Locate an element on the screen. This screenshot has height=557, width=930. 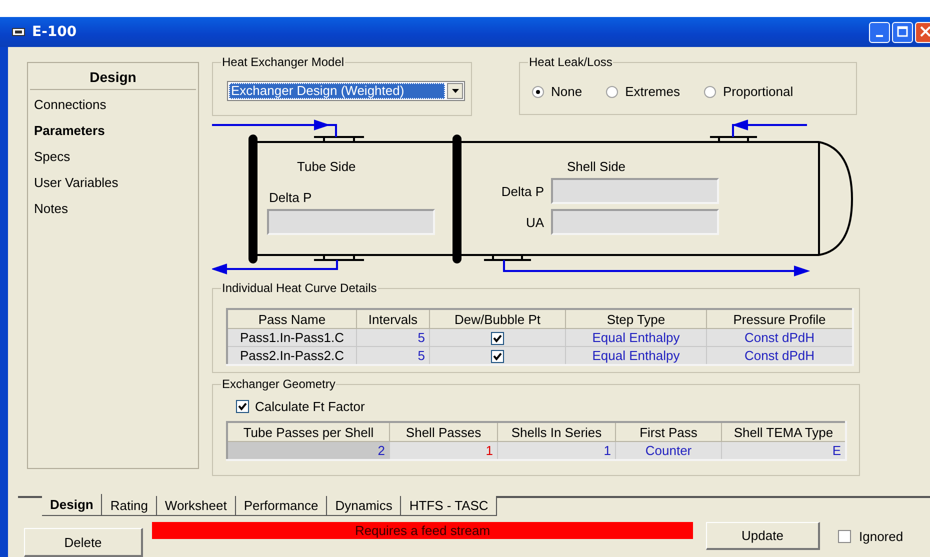
section-label: Shell Side is located at coordinates (596, 166).